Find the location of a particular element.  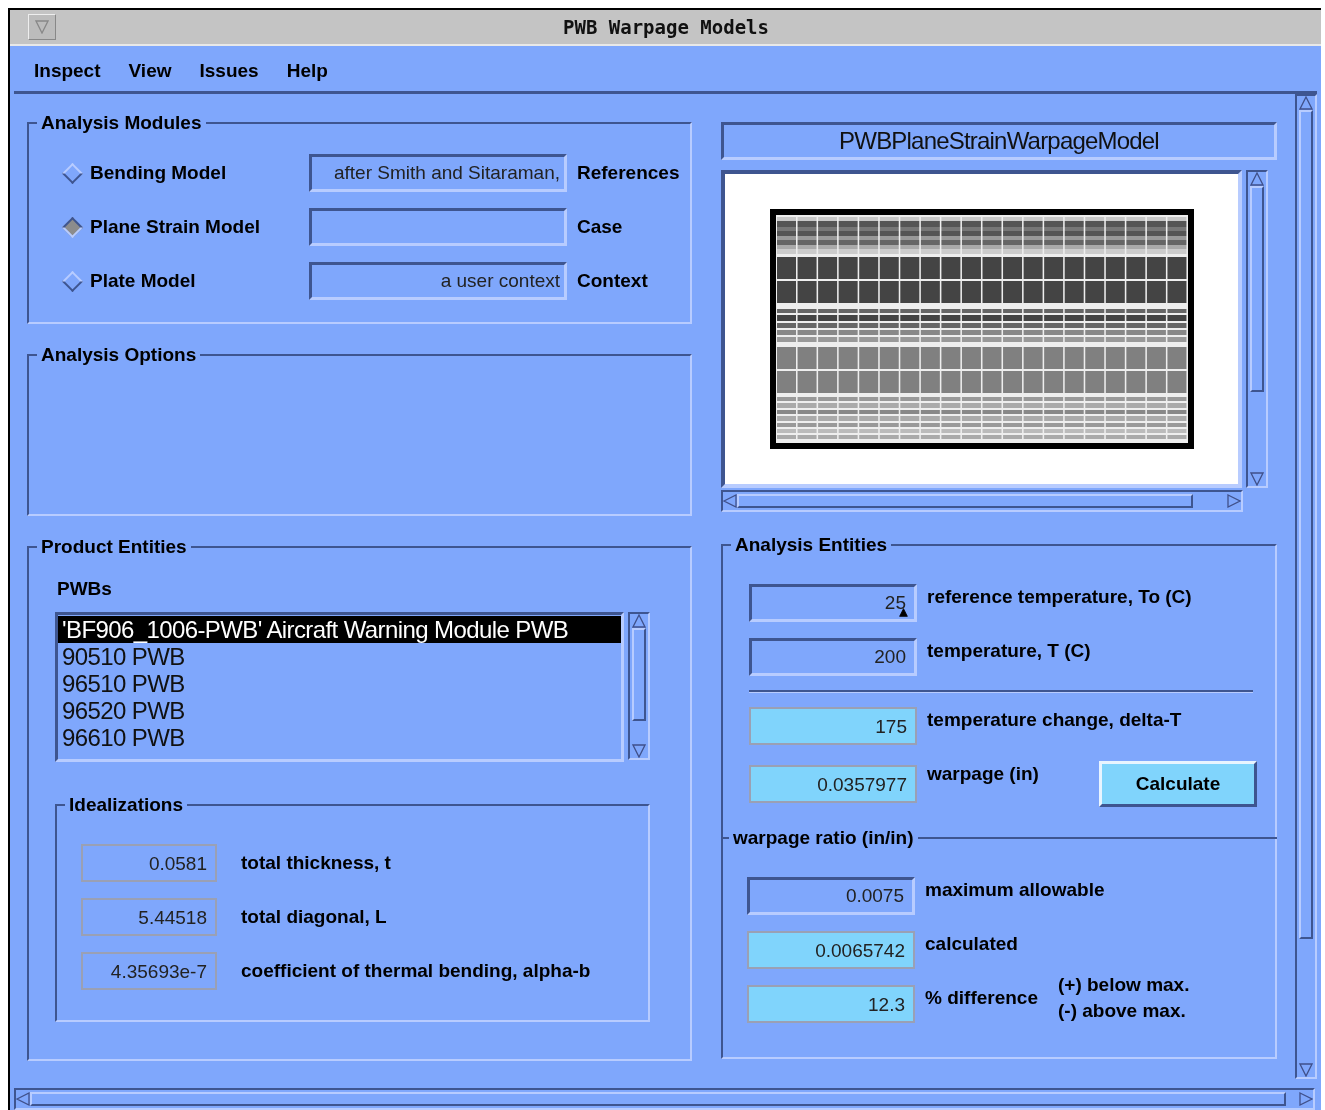

list-item: 90510 PWB is located at coordinates (339, 656).